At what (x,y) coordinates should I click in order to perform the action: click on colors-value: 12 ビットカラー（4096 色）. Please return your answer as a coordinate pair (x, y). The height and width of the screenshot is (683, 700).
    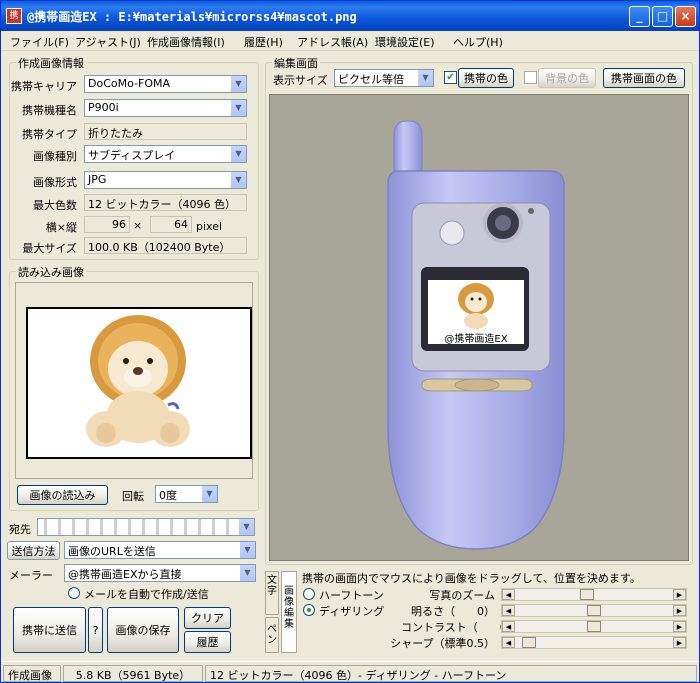
    Looking at the image, I should click on (165, 202).